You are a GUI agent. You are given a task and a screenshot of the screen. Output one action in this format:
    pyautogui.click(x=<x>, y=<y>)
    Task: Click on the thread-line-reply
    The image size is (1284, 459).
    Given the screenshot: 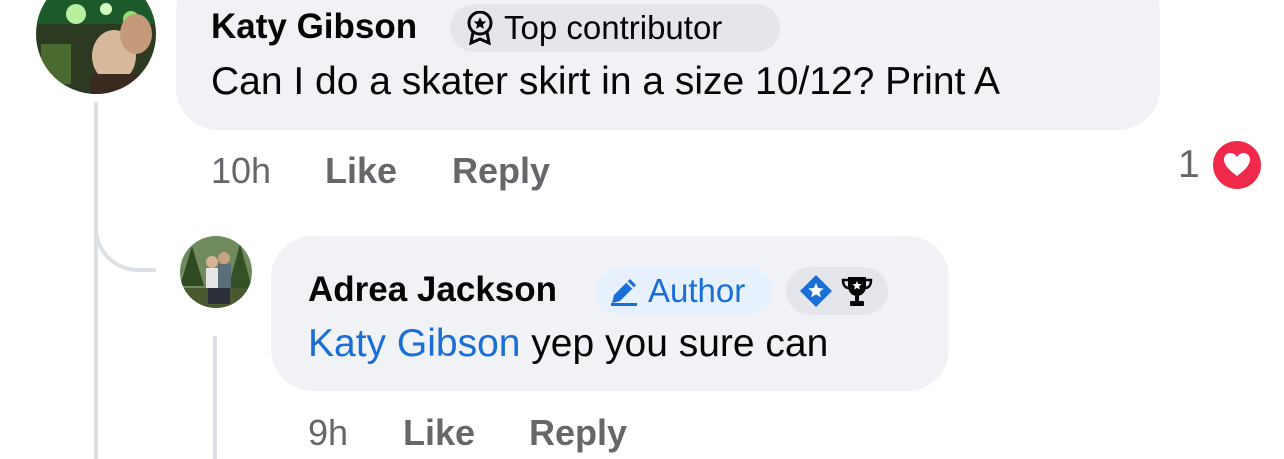 What is the action you would take?
    pyautogui.click(x=215, y=397)
    